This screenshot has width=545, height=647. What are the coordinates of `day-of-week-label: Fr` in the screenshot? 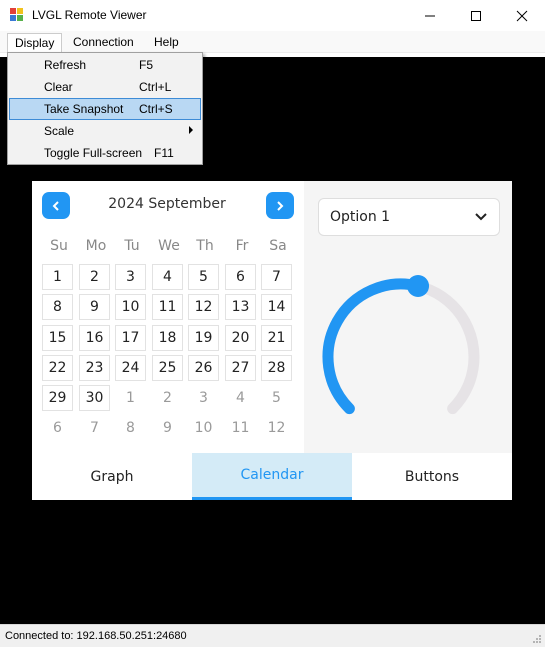 It's located at (242, 246).